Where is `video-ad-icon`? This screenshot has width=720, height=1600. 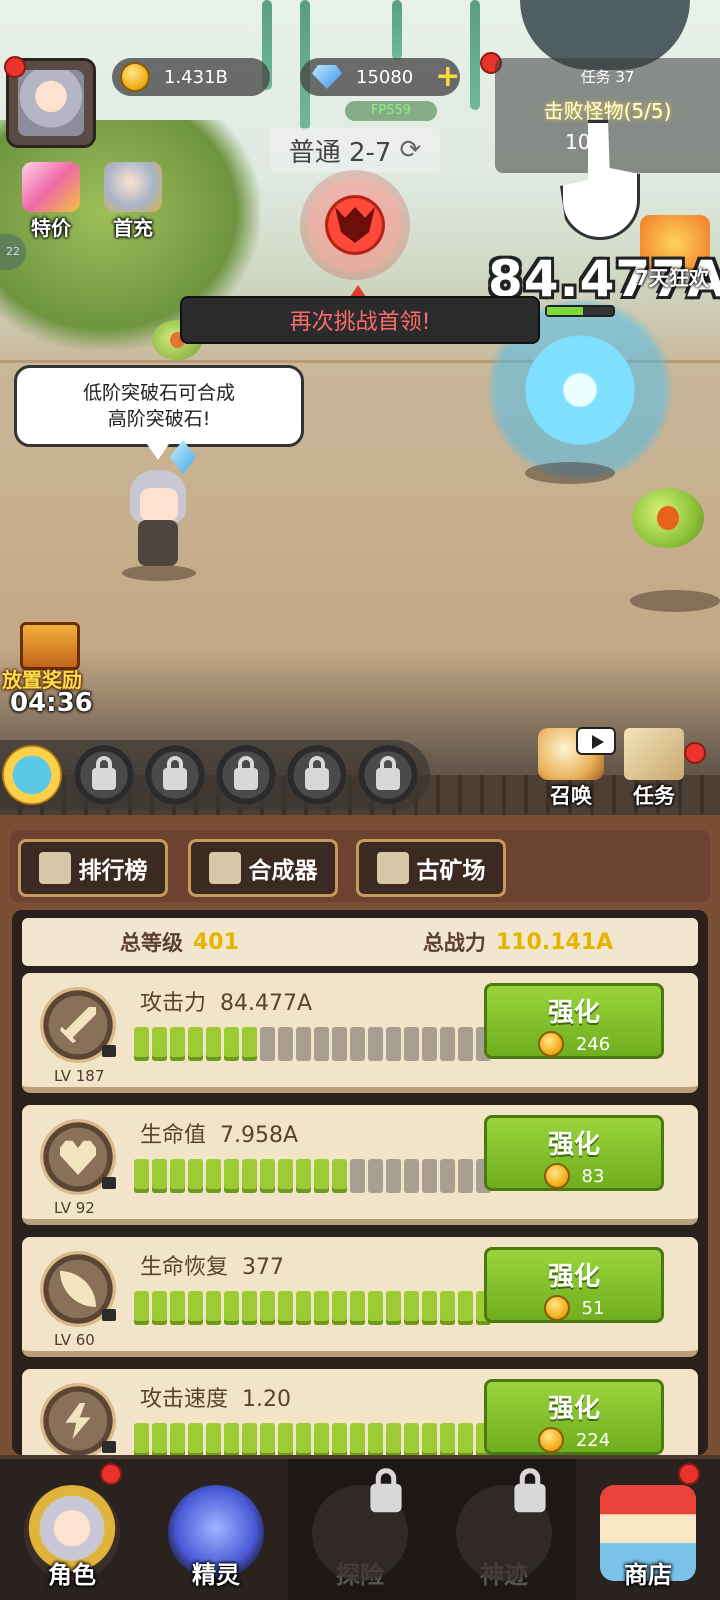
video-ad-icon is located at coordinates (596, 741).